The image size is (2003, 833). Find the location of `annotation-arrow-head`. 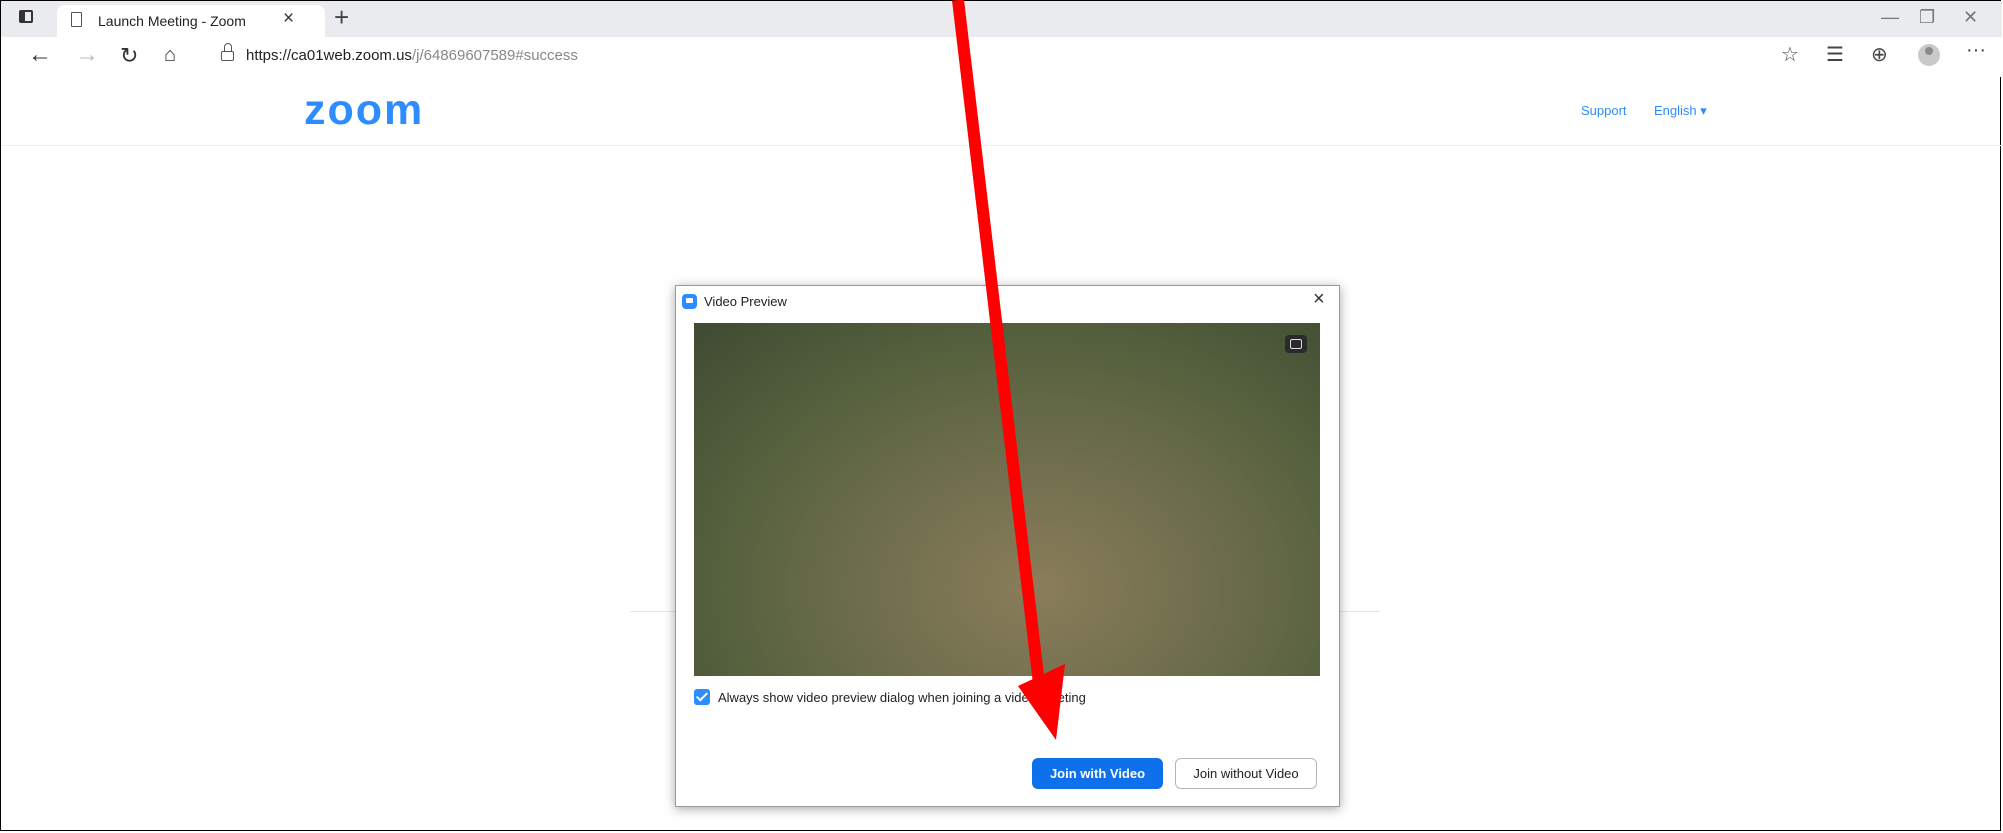

annotation-arrow-head is located at coordinates (1041, 702).